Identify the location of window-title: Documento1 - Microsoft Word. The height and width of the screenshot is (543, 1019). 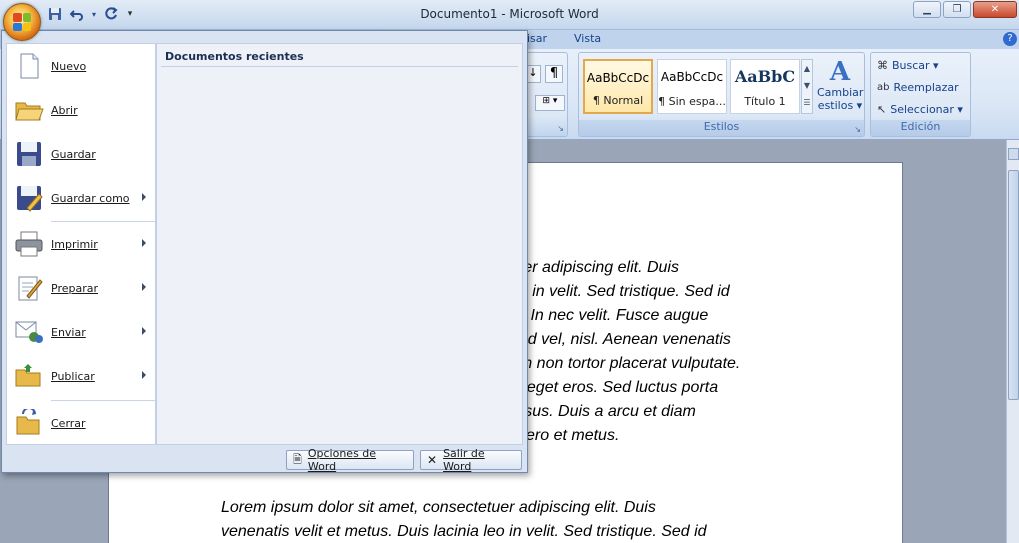
(509, 14).